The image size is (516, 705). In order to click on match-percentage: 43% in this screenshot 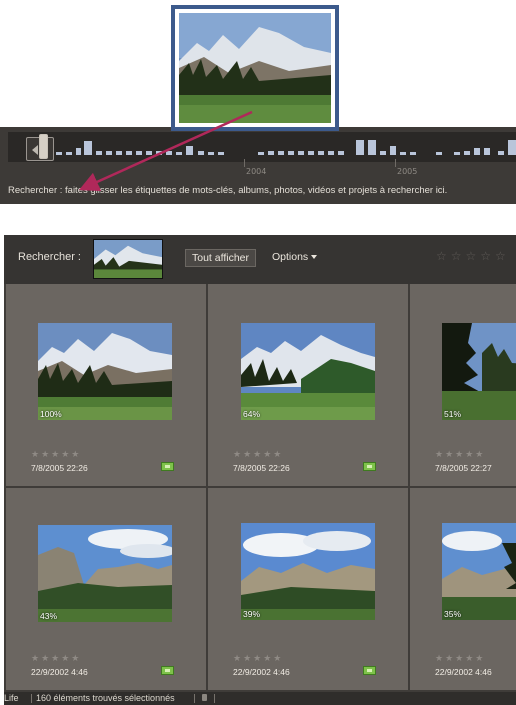, I will do `click(49, 616)`.